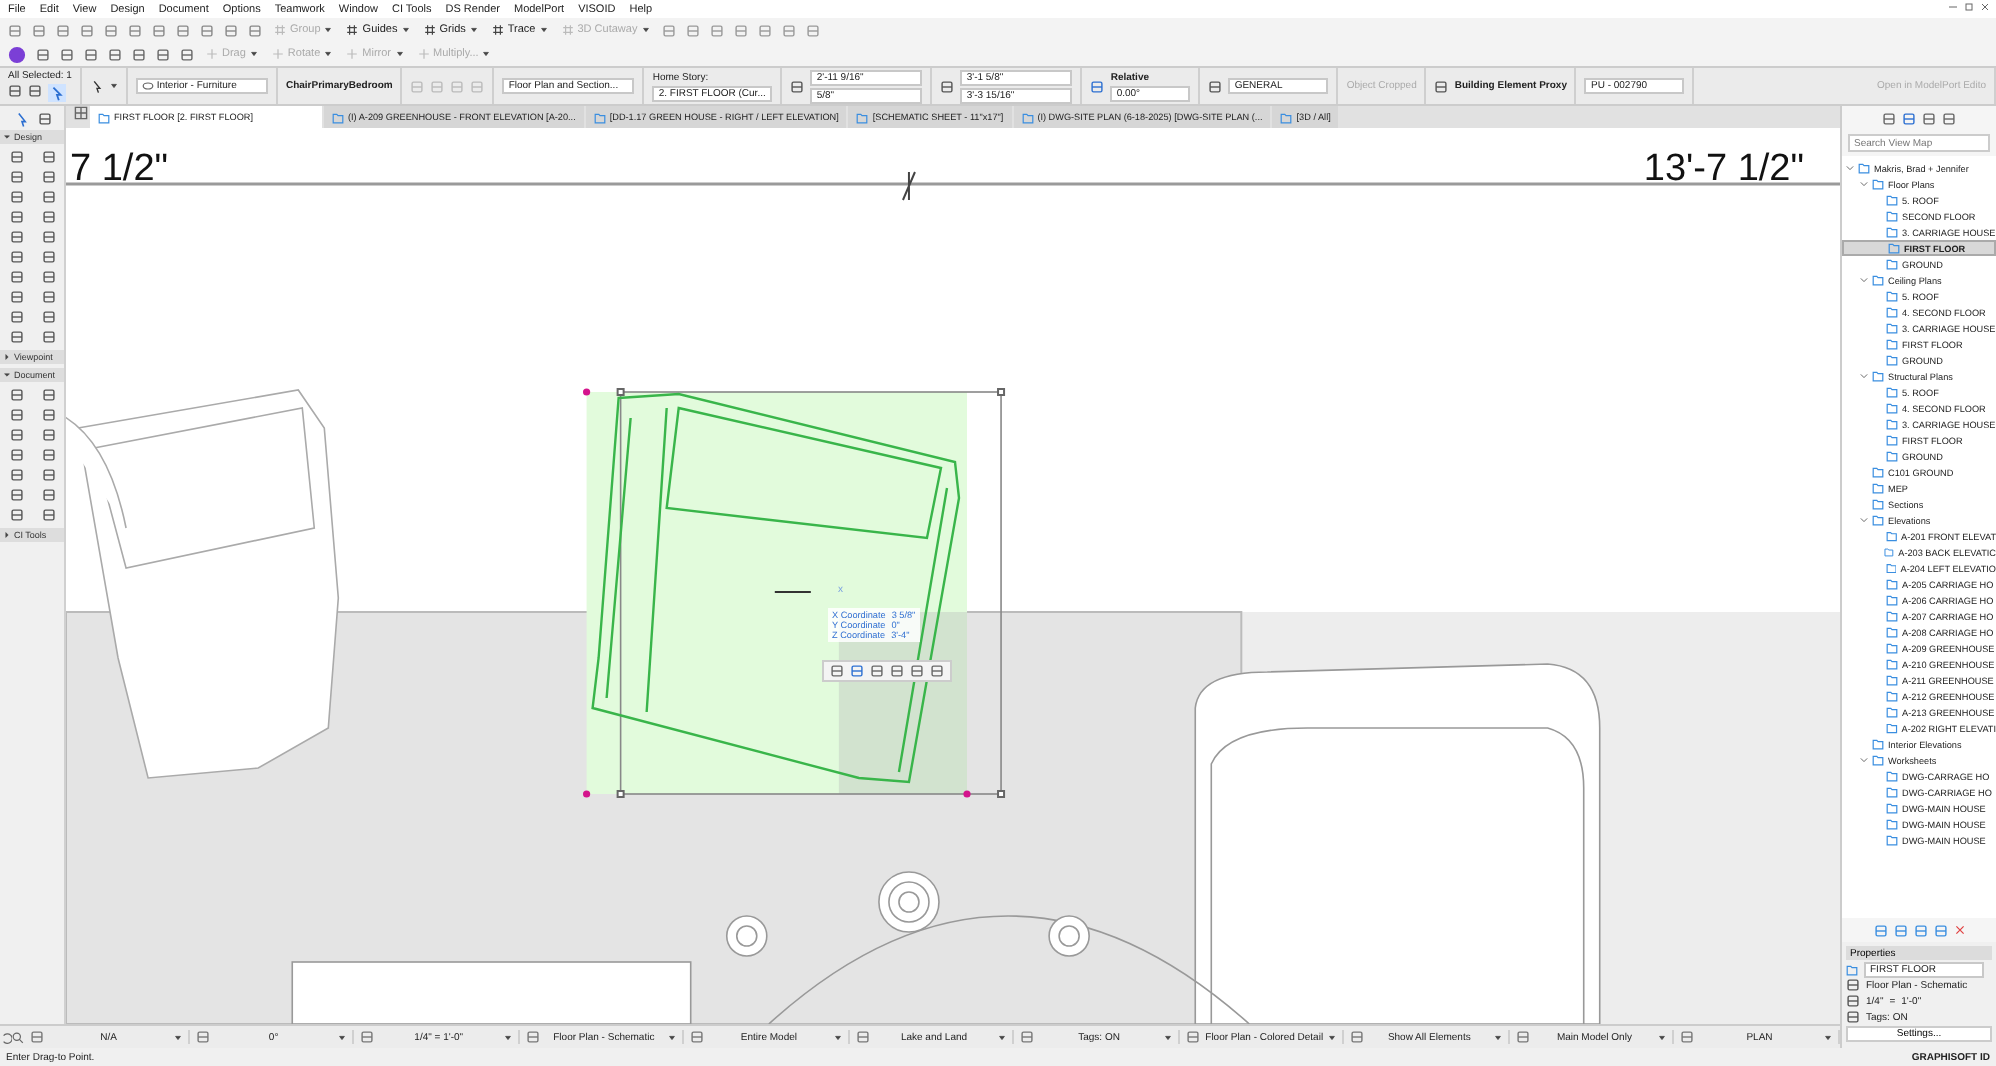 Image resolution: width=1996 pixels, height=1066 pixels. What do you see at coordinates (81, 113) in the screenshot?
I see `grid-icon` at bounding box center [81, 113].